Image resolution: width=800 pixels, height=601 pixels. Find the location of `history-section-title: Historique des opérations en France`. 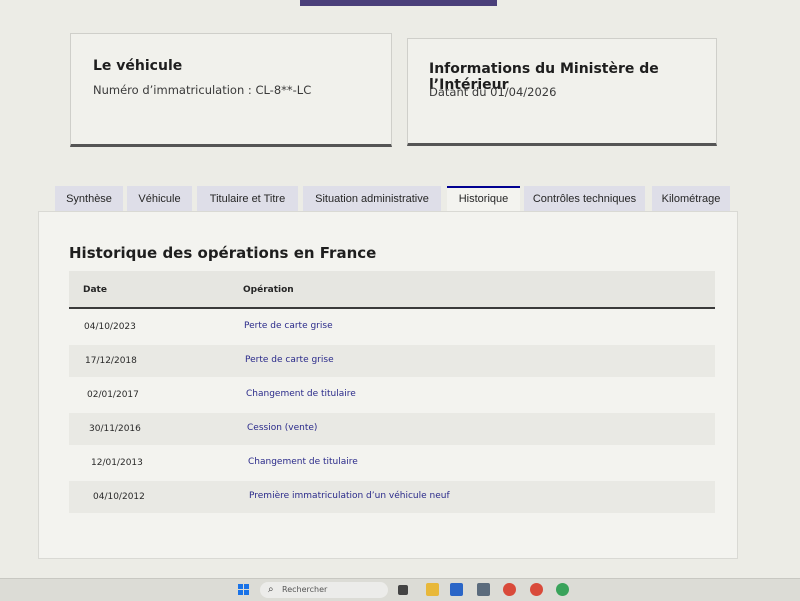

history-section-title: Historique des opérations en France is located at coordinates (223, 253).